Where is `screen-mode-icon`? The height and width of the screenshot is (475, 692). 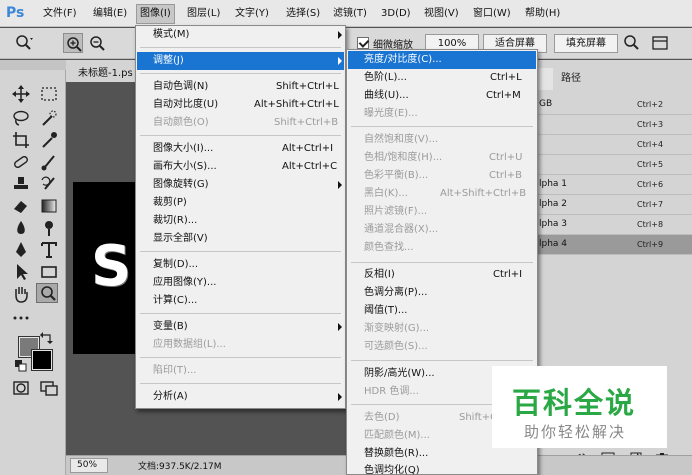
screen-mode-icon is located at coordinates (49, 388).